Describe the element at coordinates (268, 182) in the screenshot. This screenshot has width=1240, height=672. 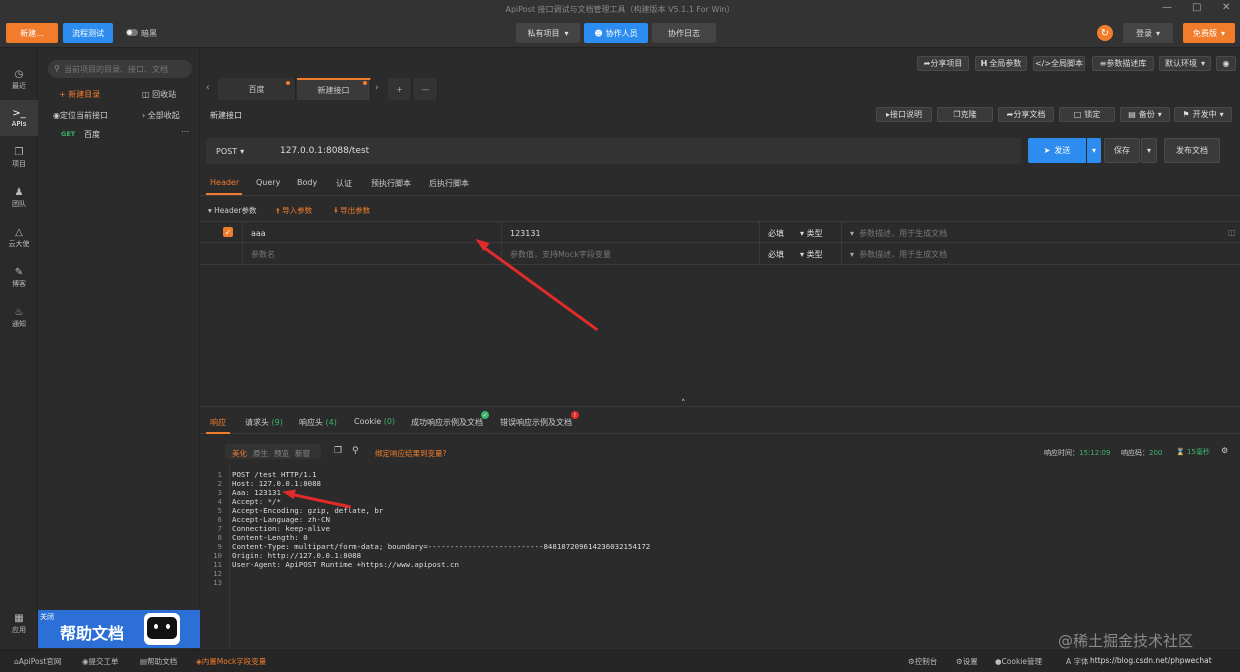
I see `tab-query: Query` at that location.